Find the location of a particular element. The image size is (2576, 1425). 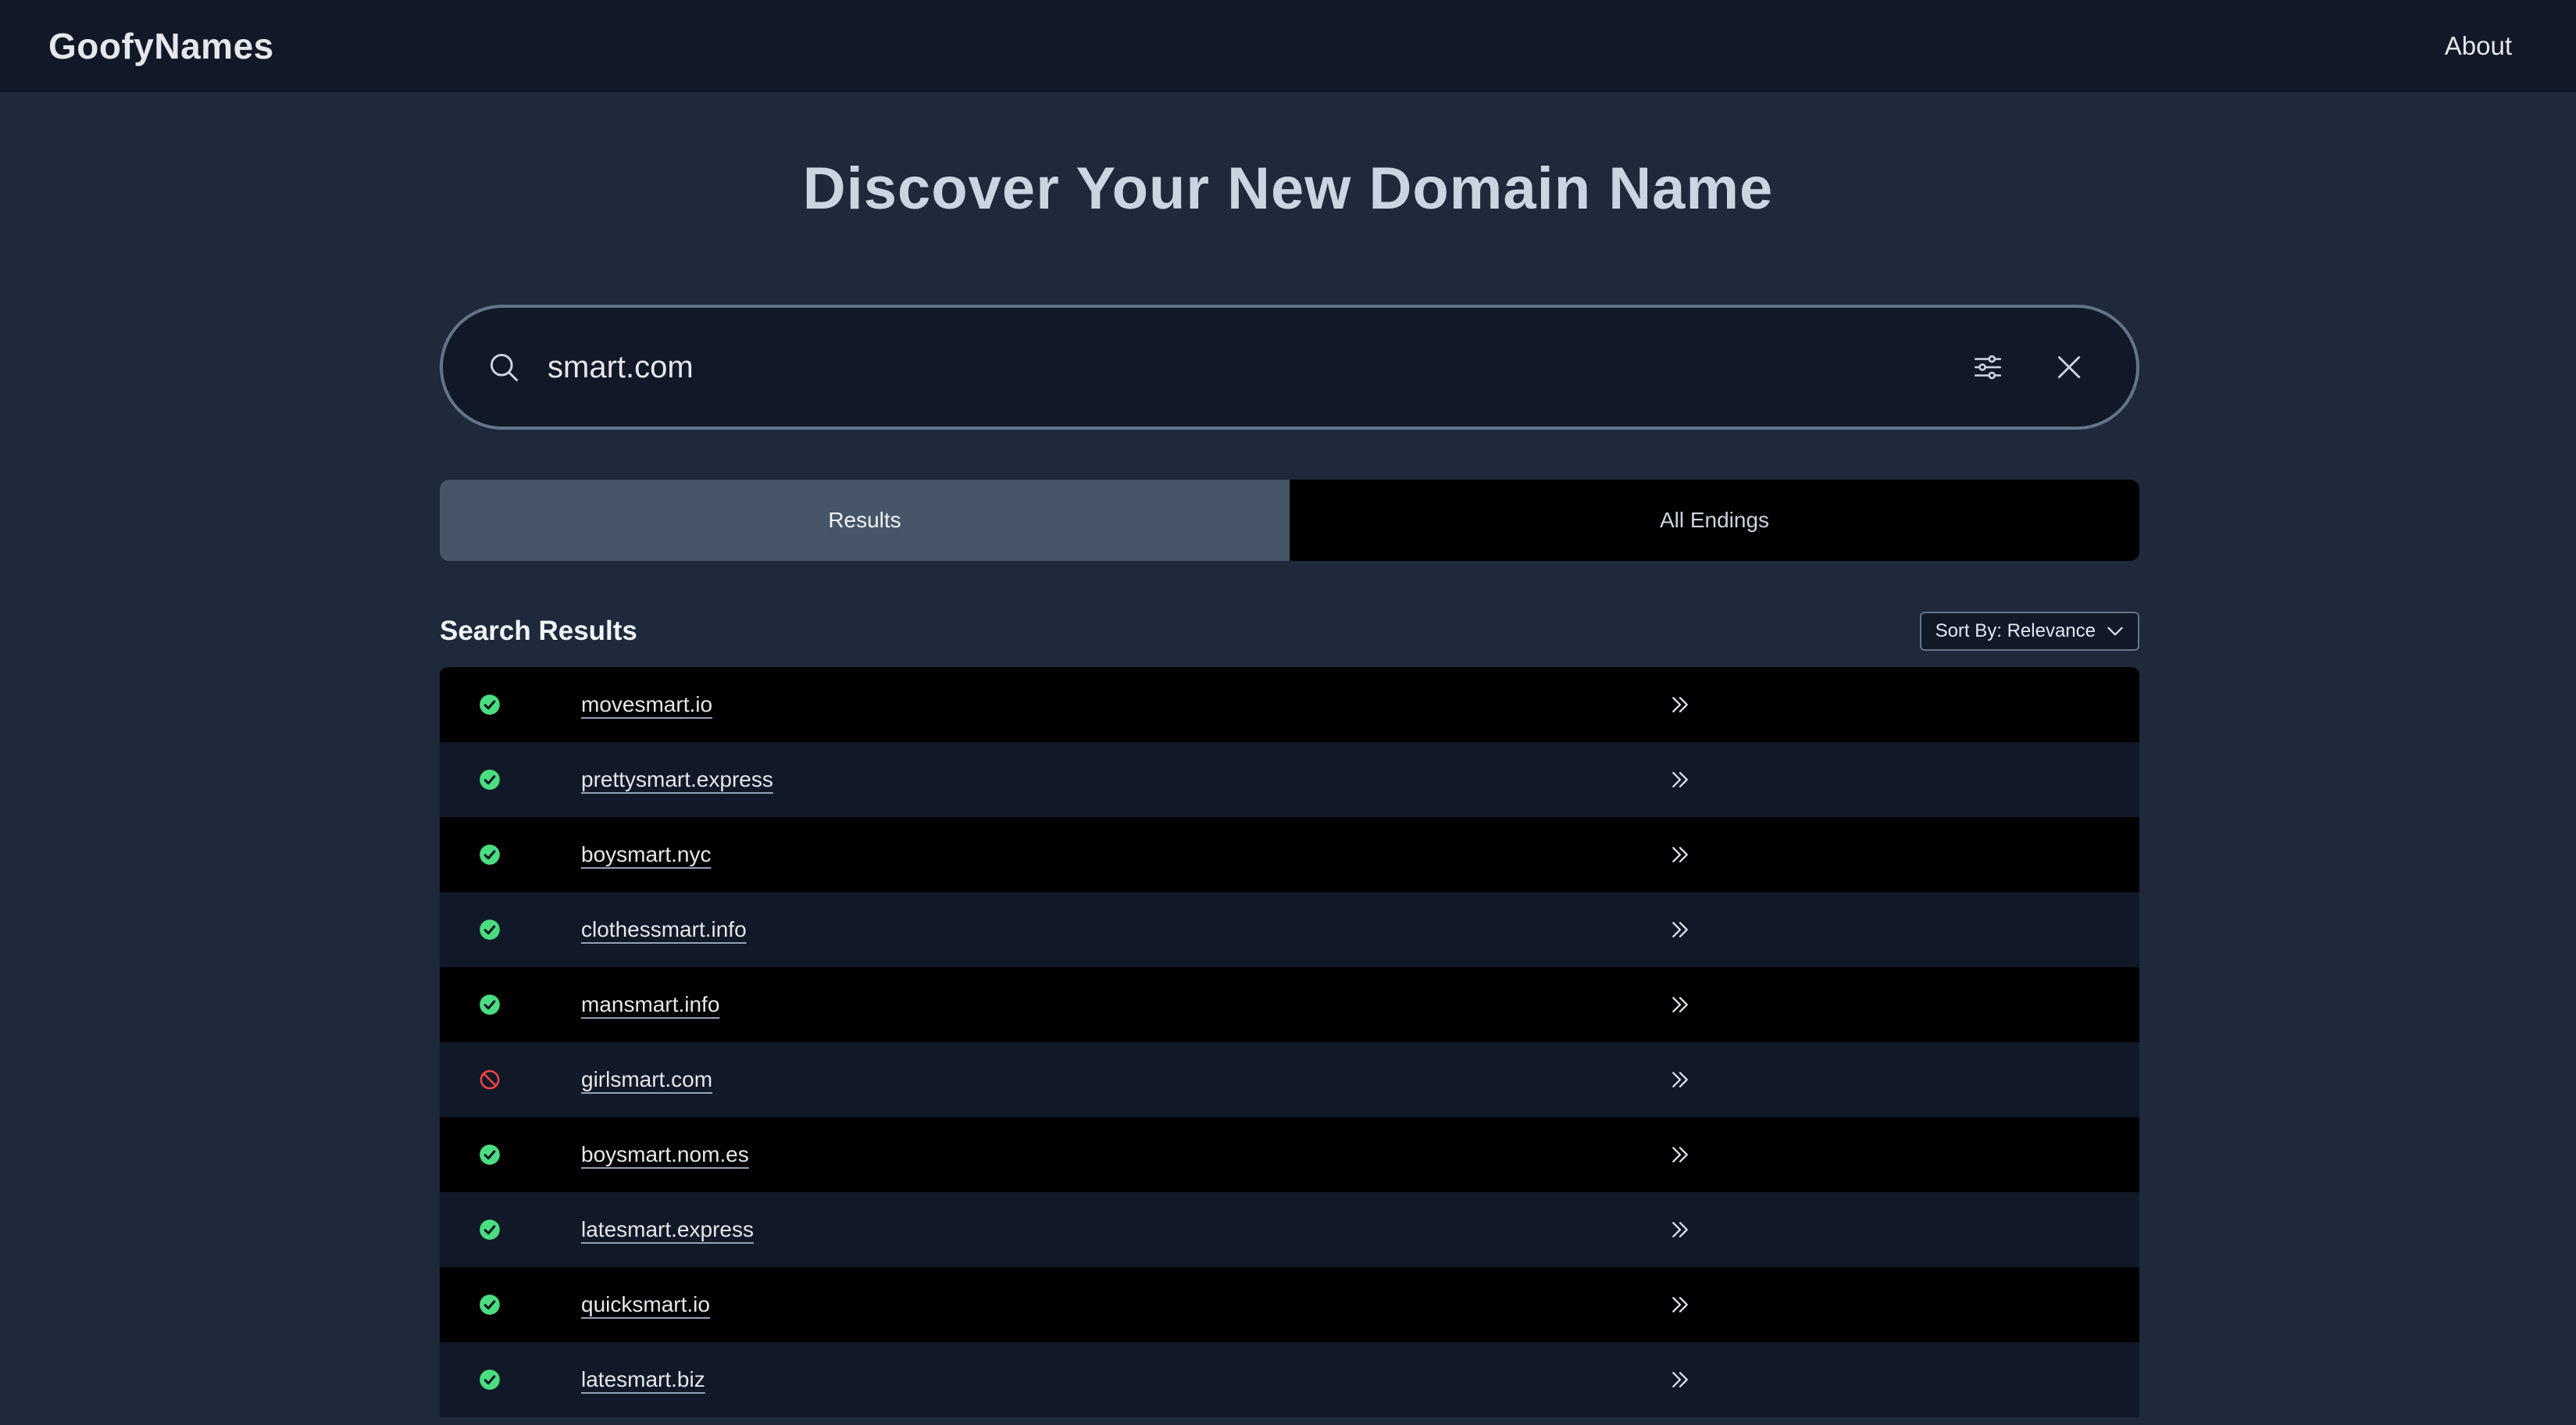

table-row: boysmart.nyc is located at coordinates (1289, 854).